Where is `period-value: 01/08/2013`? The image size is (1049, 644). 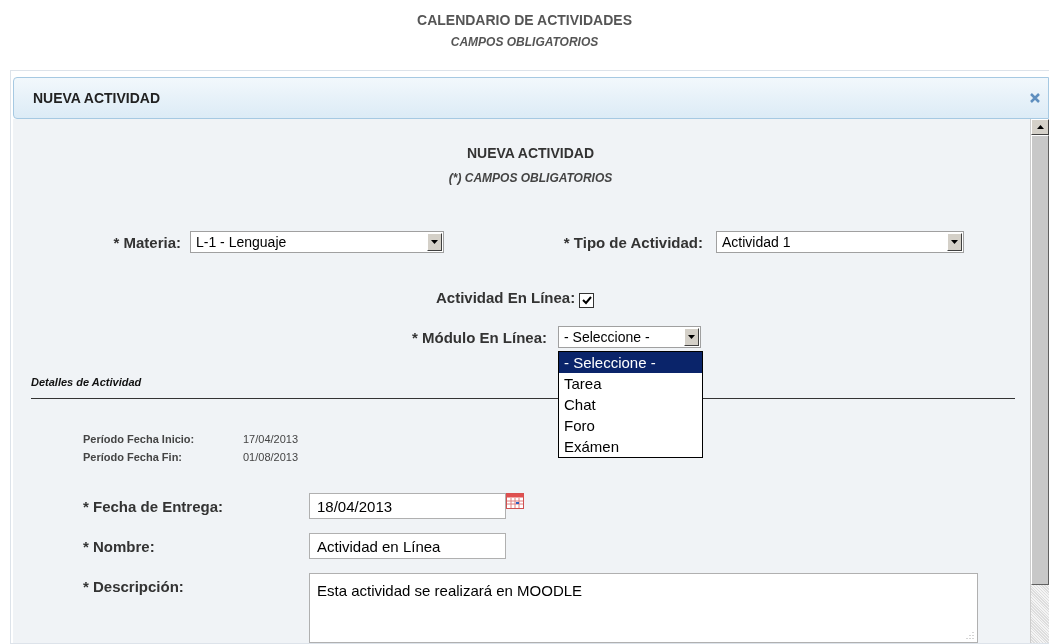 period-value: 01/08/2013 is located at coordinates (271, 457).